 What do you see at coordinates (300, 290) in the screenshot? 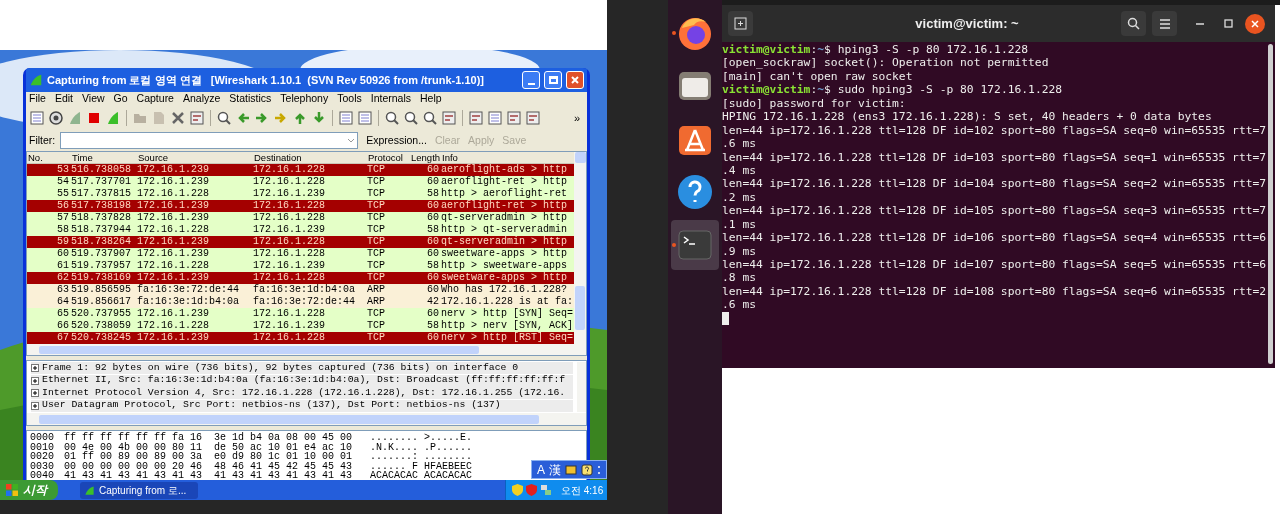
I see `packet-row: 63 519.856595 fa:16:3e:72:de:44 fa:16:3e:1d:b4:0a ARP 60 Who has 172.16.1.228?` at bounding box center [300, 290].